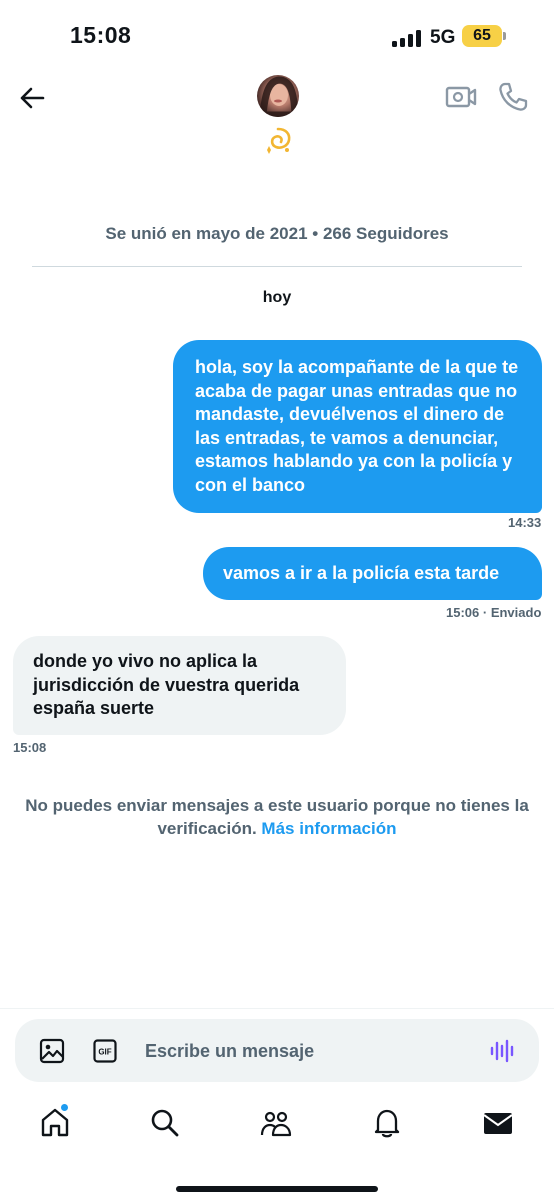  Describe the element at coordinates (310, 1051) in the screenshot. I see `message-input` at that location.